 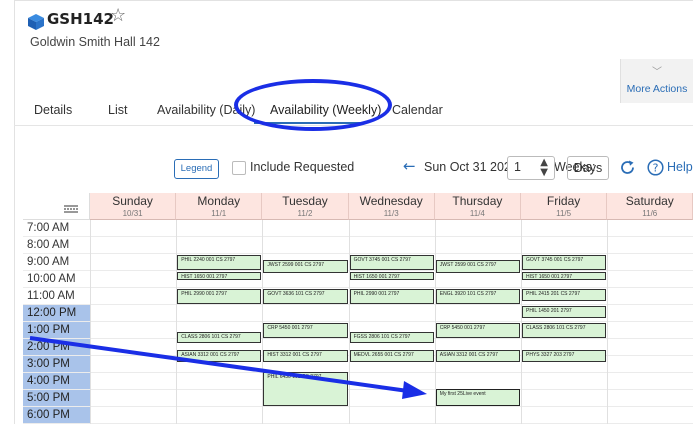 I want to click on room-name: Goldwin Smith Hall 142, so click(x=95, y=42).